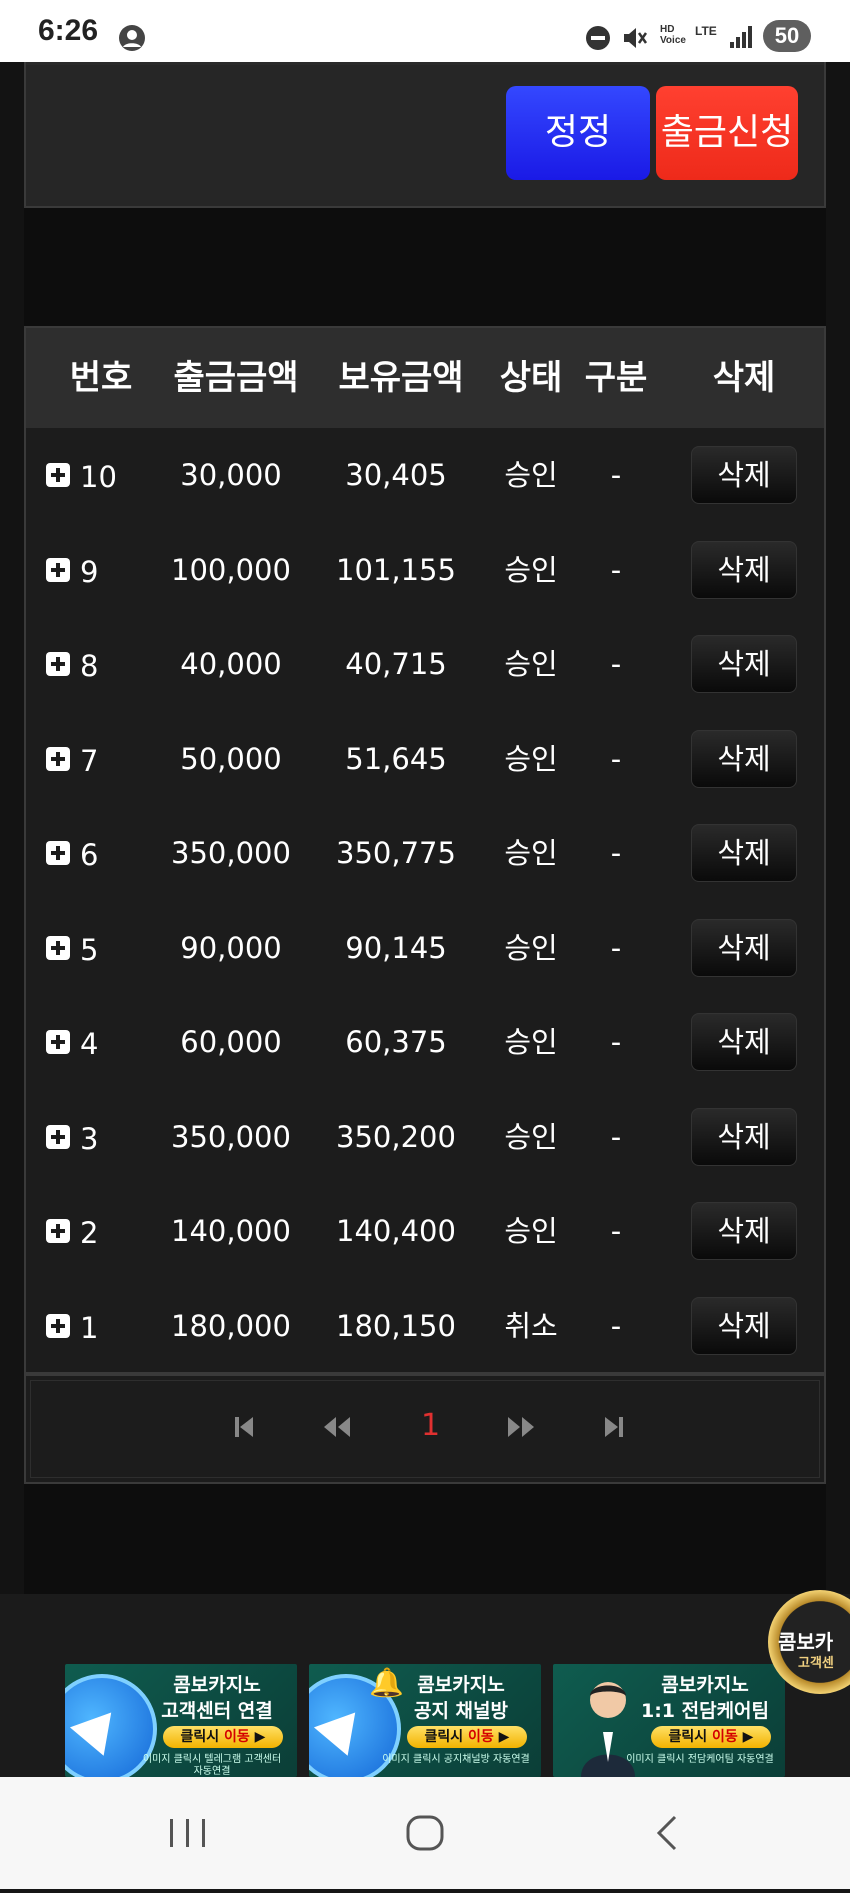 The image size is (850, 1893). I want to click on row-number-text: 4, so click(89, 1044).